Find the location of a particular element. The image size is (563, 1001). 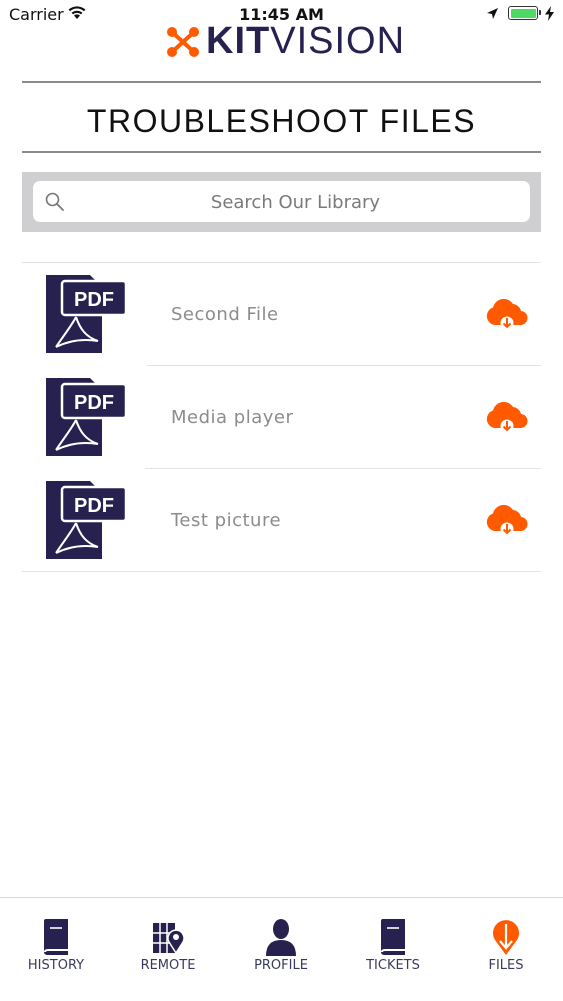

tab-label: REMOTE is located at coordinates (168, 965).